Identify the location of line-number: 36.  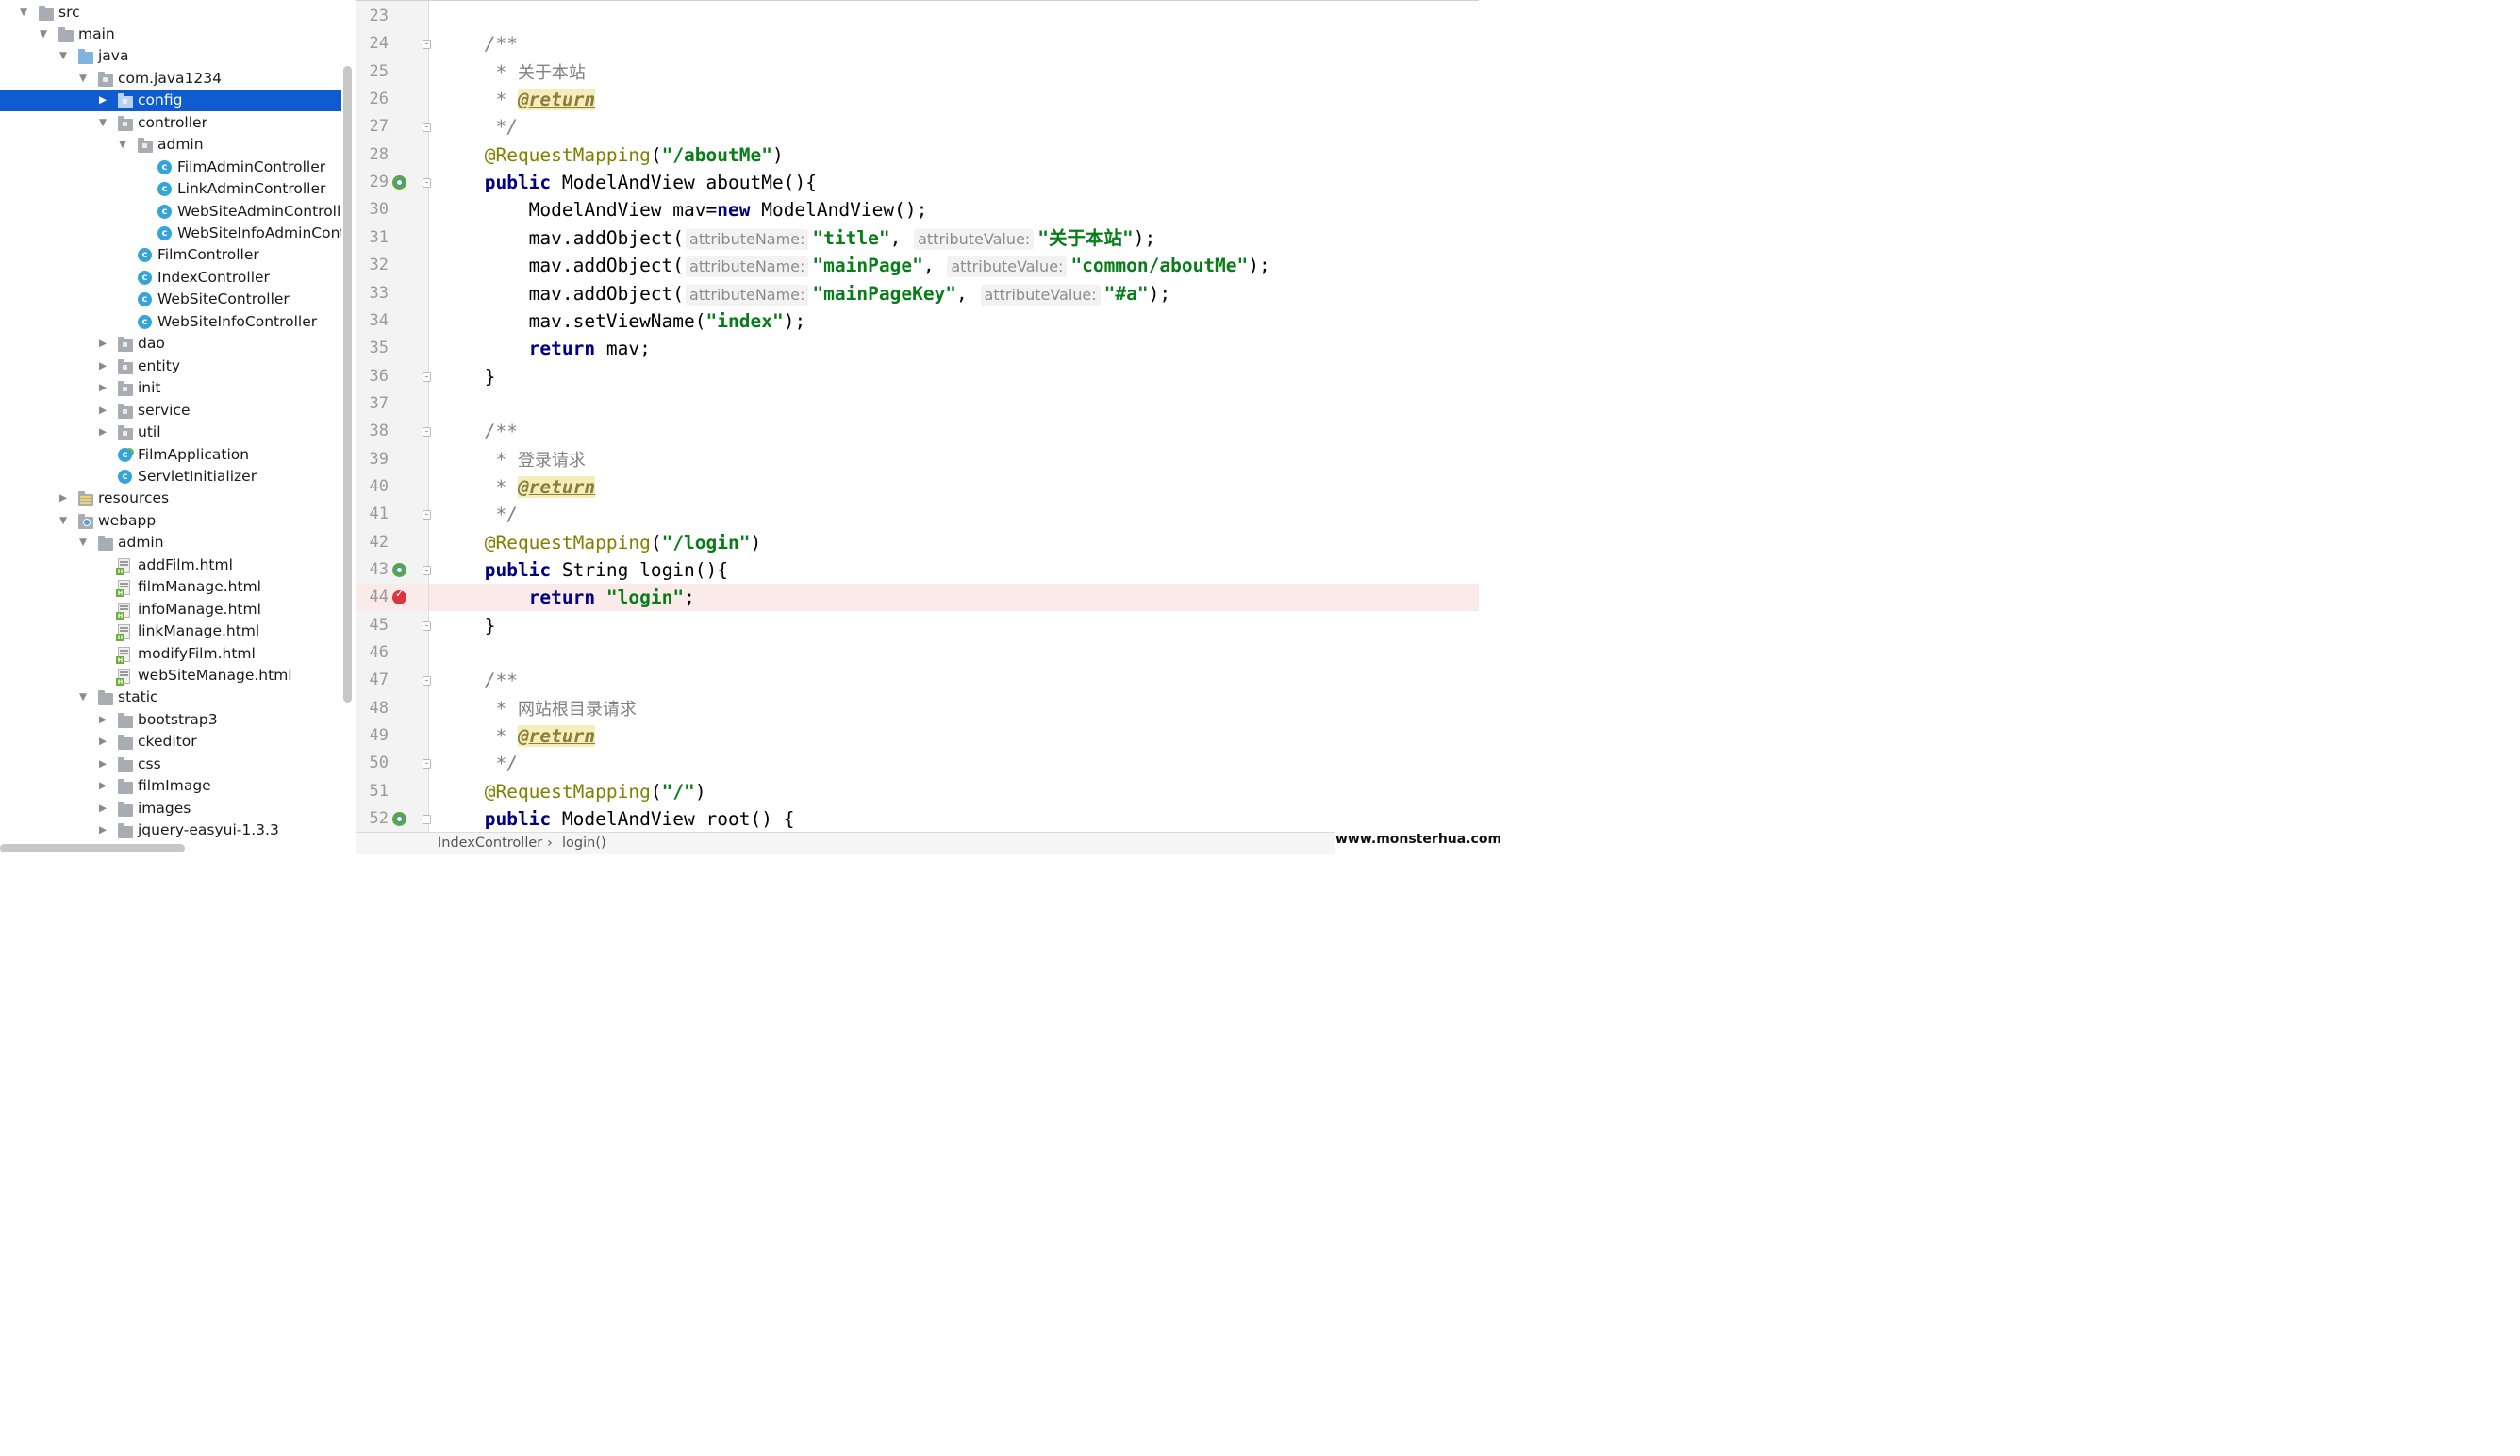
(372, 376).